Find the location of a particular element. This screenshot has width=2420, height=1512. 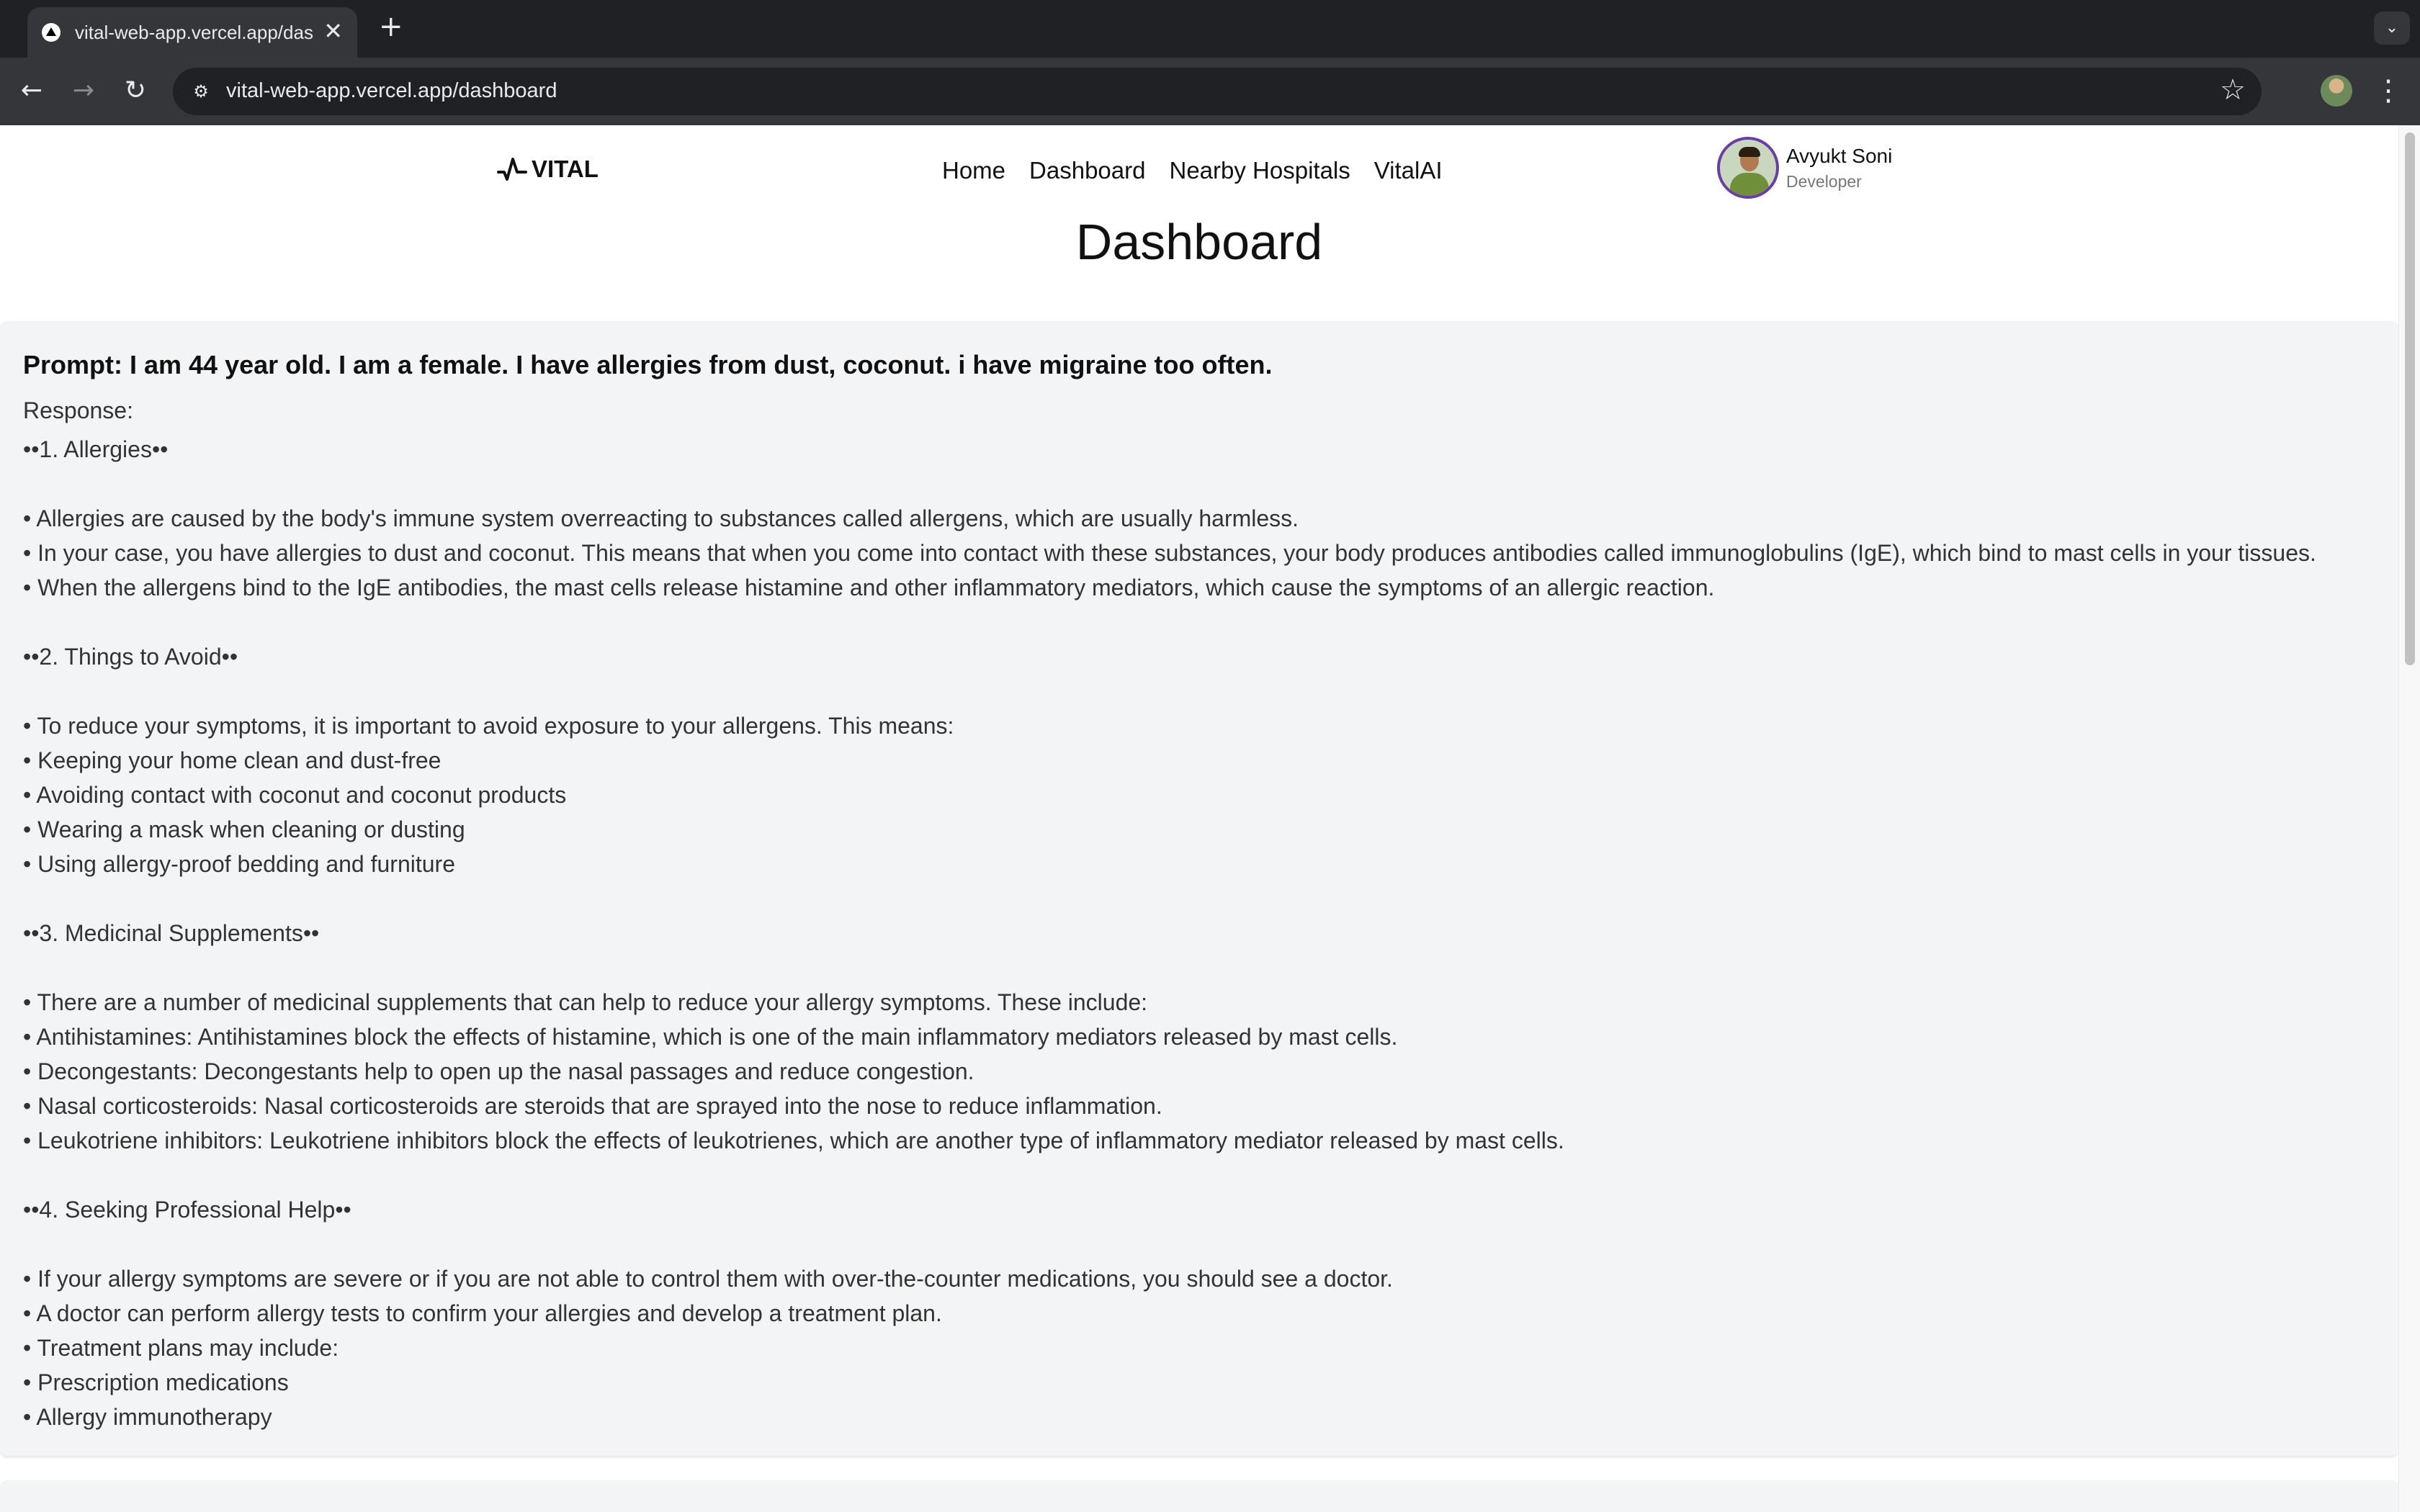

url-path: /dashboard is located at coordinates (504, 90).